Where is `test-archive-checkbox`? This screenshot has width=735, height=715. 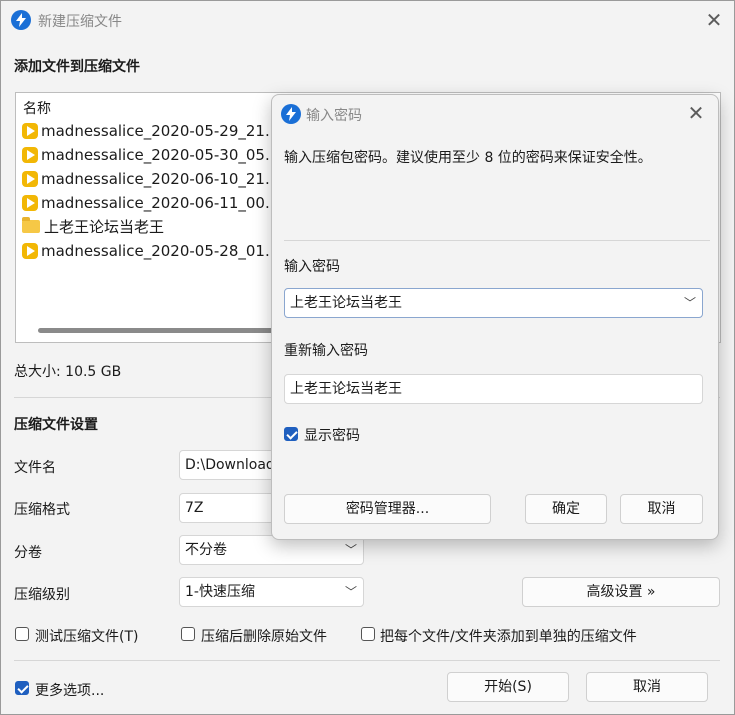 test-archive-checkbox is located at coordinates (22, 634).